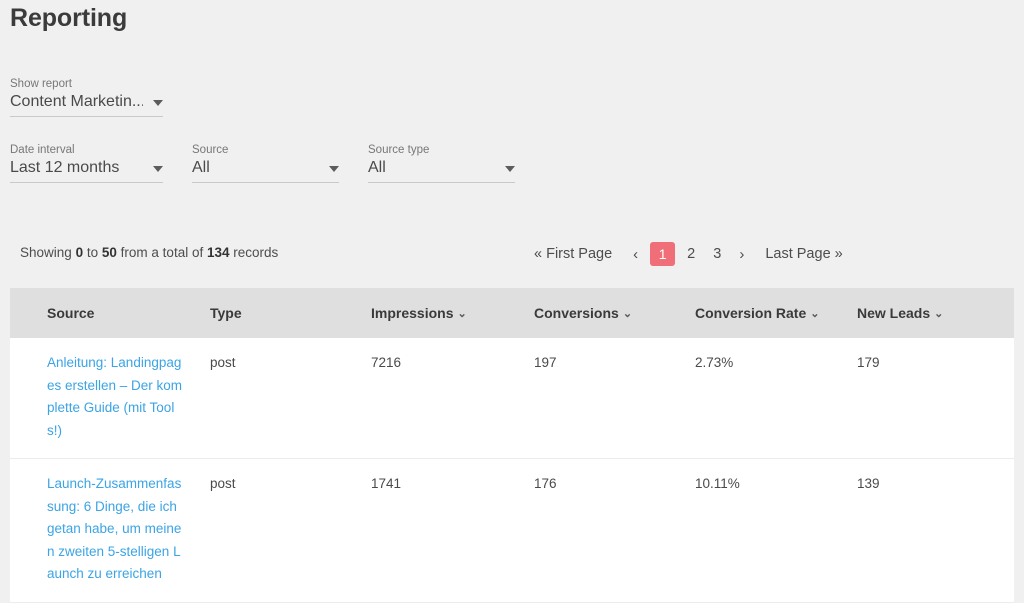 The width and height of the screenshot is (1024, 603). Describe the element at coordinates (614, 398) in the screenshot. I see `cell-conversions: 197` at that location.